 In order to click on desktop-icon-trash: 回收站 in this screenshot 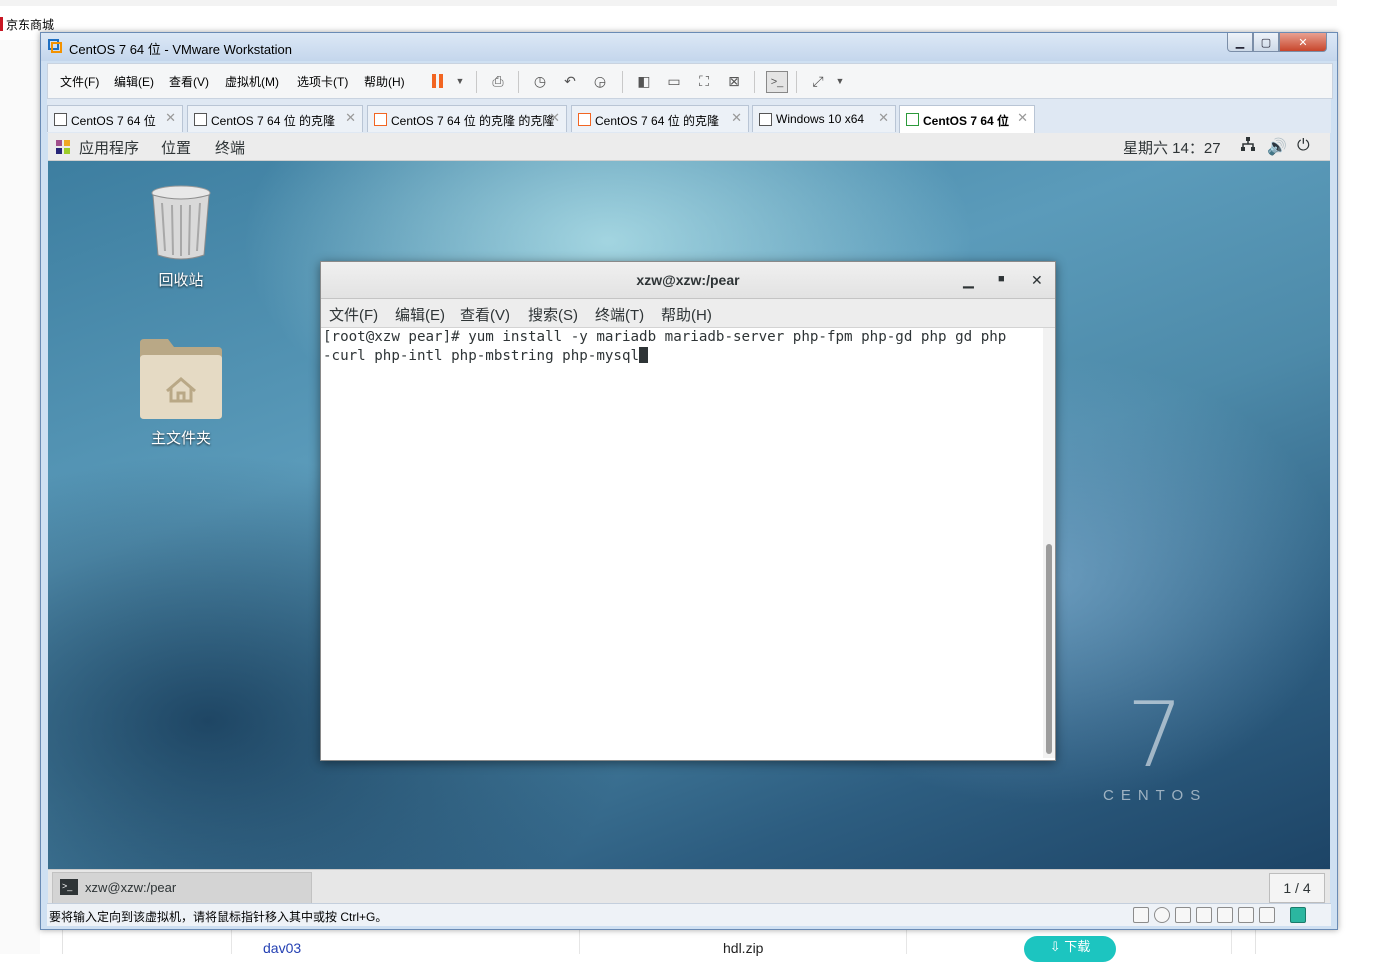, I will do `click(181, 237)`.